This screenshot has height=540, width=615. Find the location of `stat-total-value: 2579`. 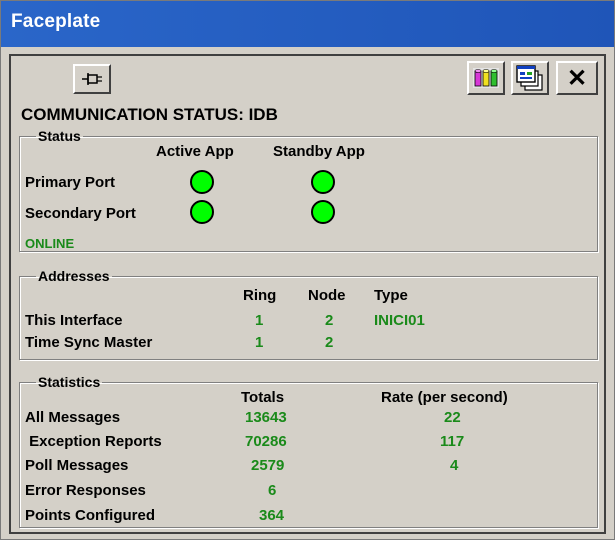

stat-total-value: 2579 is located at coordinates (268, 465).